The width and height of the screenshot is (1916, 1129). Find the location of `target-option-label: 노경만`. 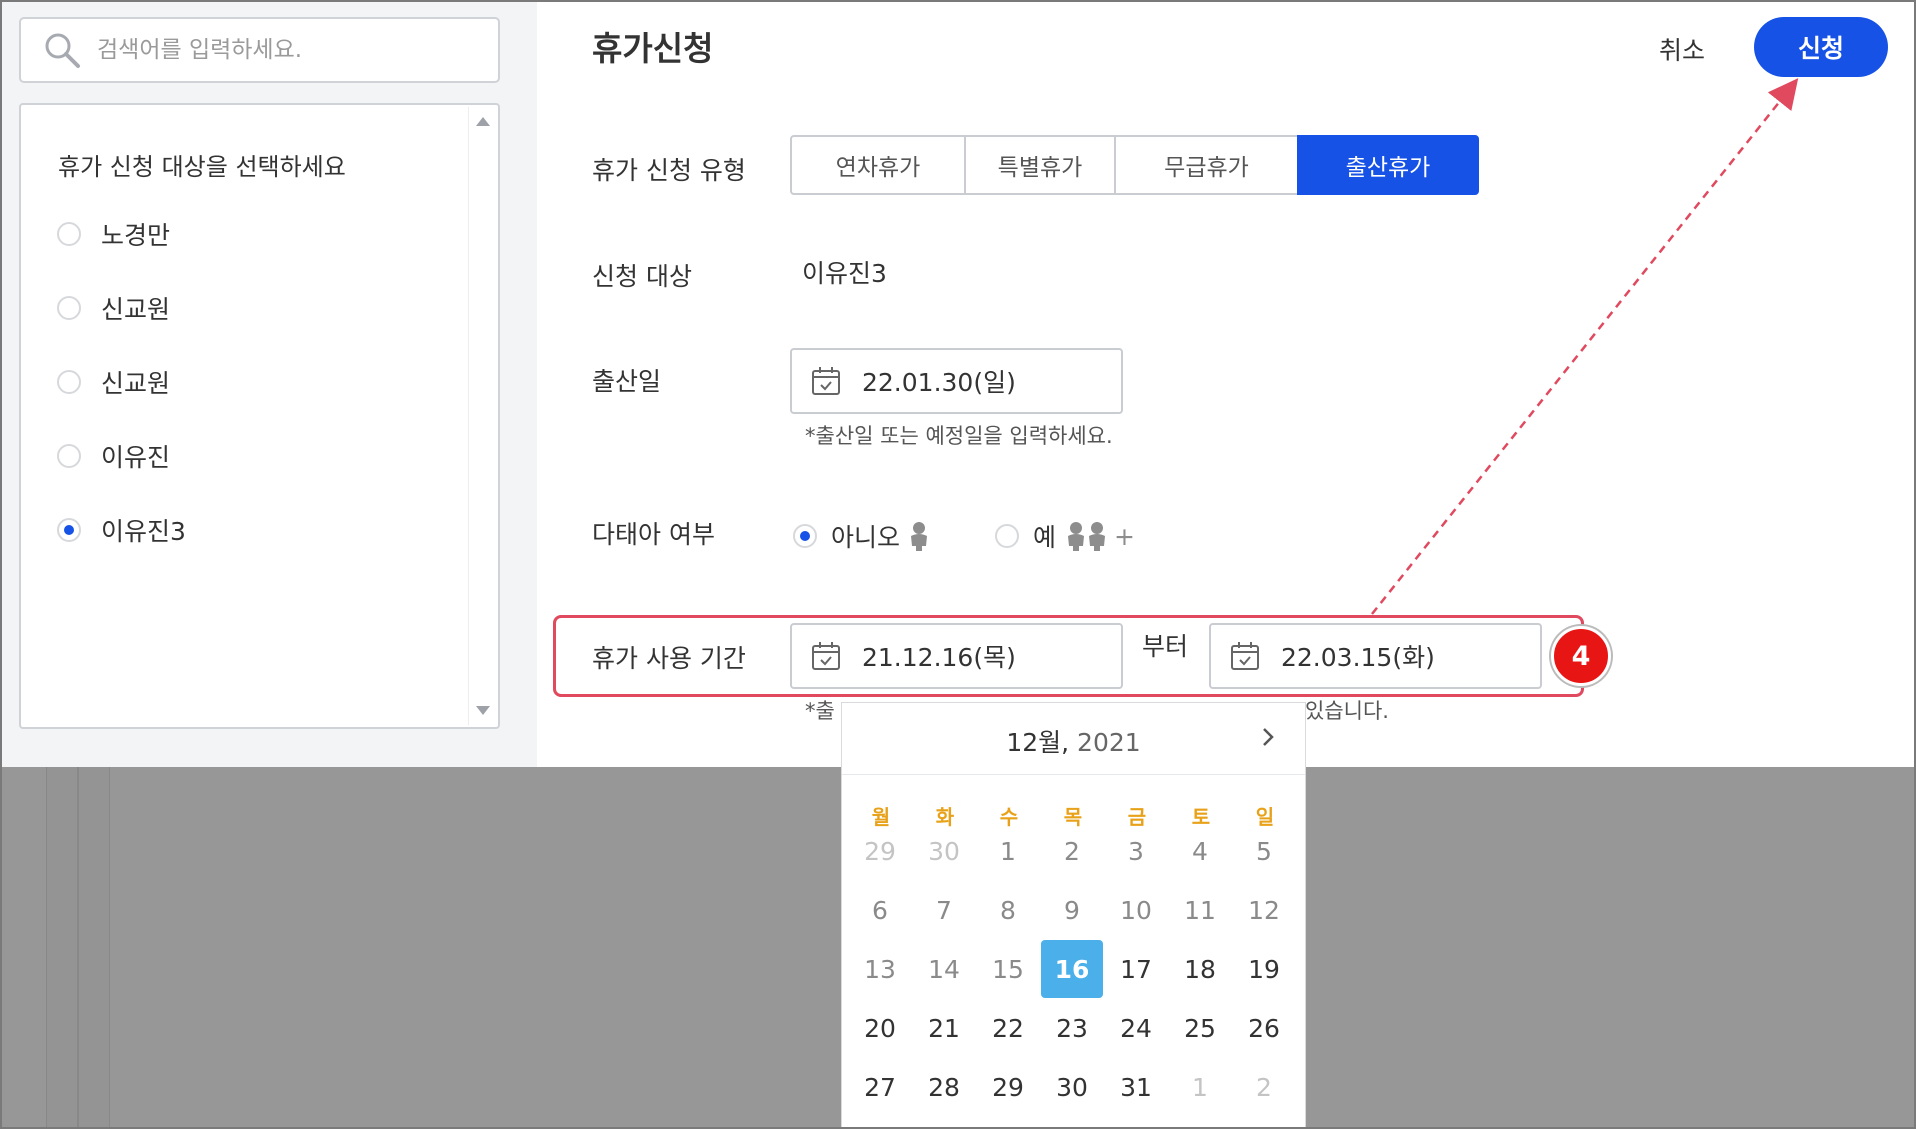

target-option-label: 노경만 is located at coordinates (136, 235).